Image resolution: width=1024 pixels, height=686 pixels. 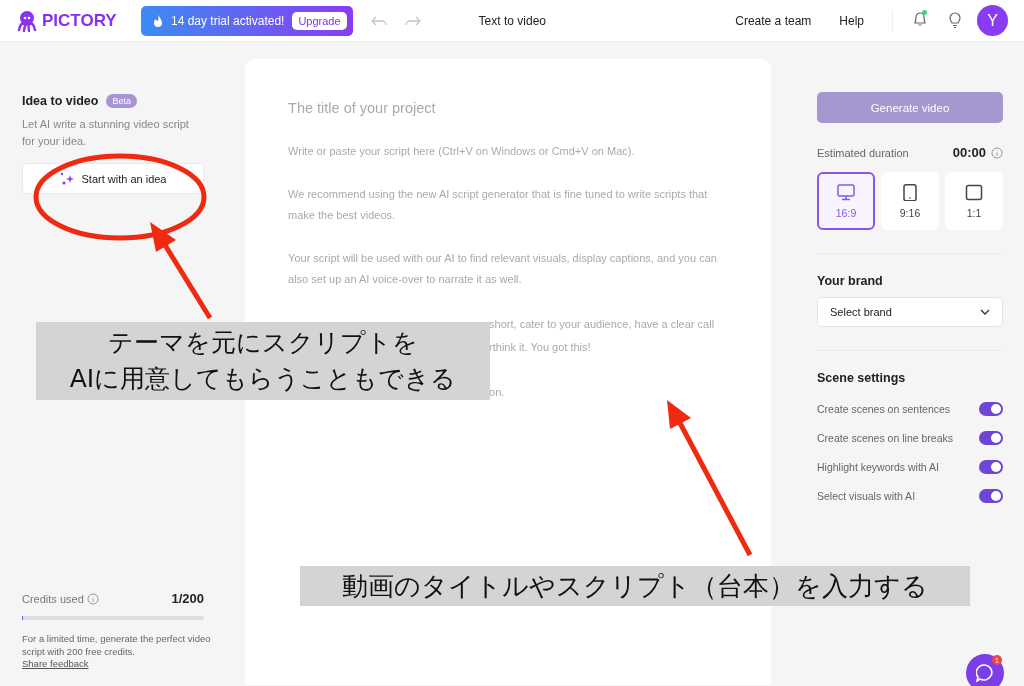 What do you see at coordinates (910, 312) in the screenshot?
I see `brand-dropdown: Select brand` at bounding box center [910, 312].